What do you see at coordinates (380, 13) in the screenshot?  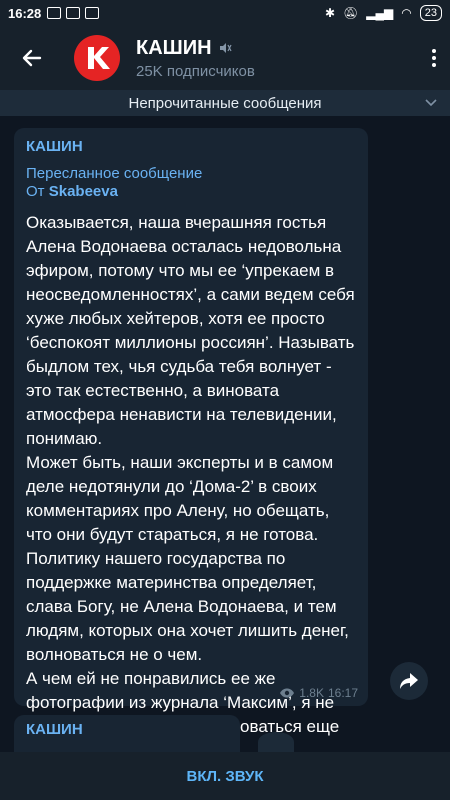 I see `signal-icon: ▂▄▆` at bounding box center [380, 13].